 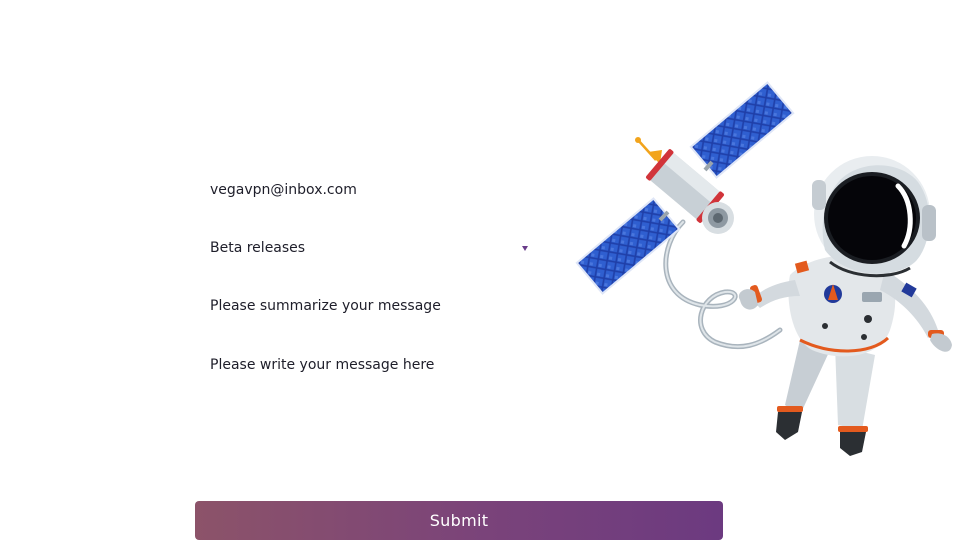 I want to click on satellite-icon, so click(x=685, y=188).